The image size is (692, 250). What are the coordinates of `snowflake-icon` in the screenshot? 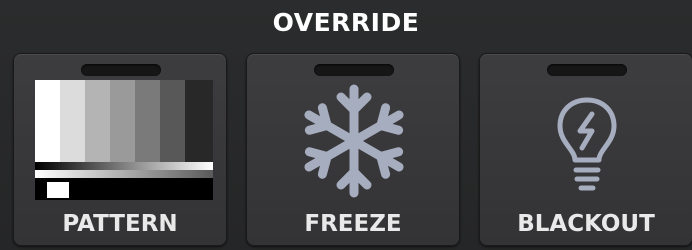 It's located at (354, 142).